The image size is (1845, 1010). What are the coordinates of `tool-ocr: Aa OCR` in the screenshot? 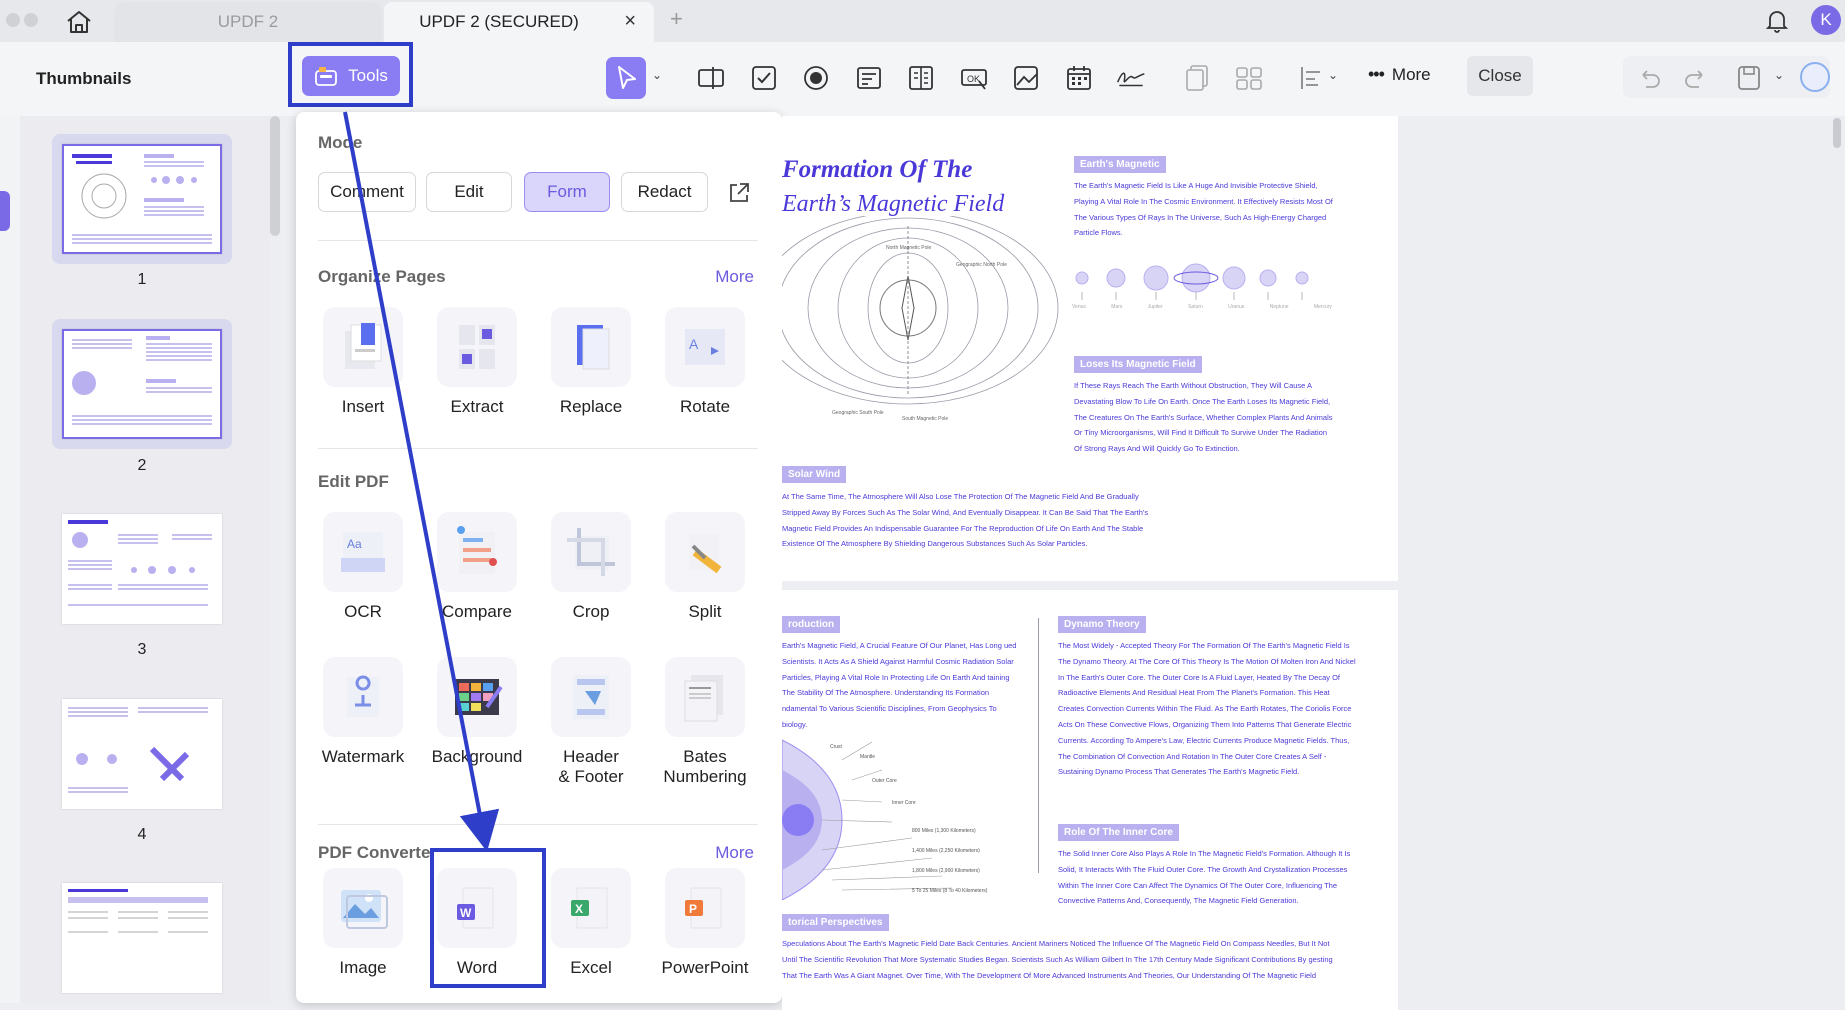 It's located at (363, 567).